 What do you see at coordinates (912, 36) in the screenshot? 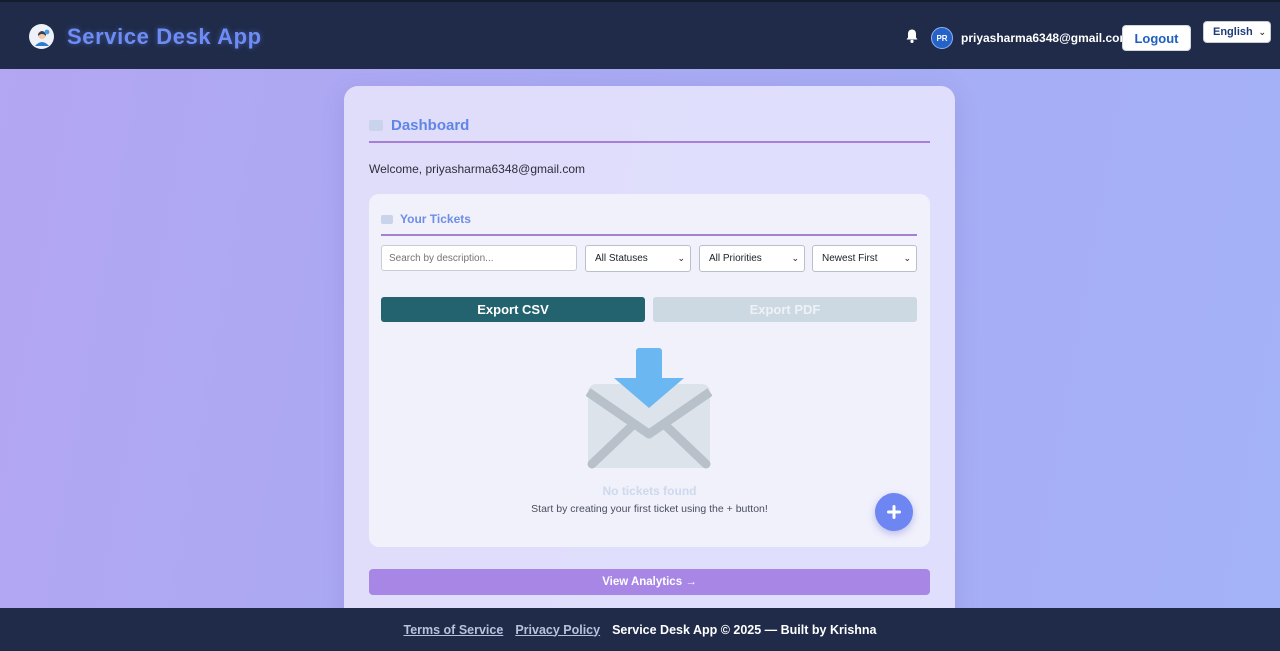
I see `bell-icon` at bounding box center [912, 36].